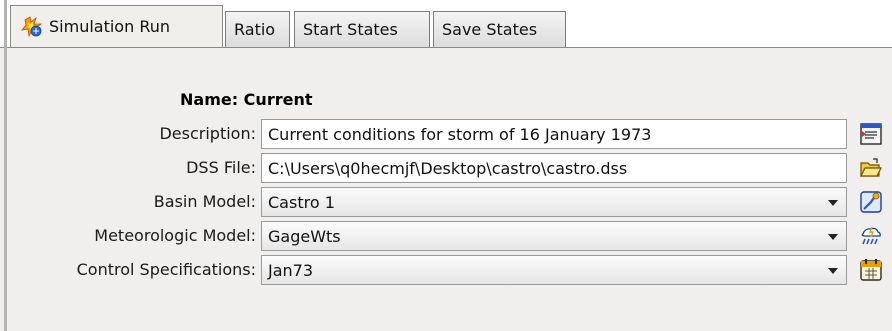  What do you see at coordinates (221, 167) in the screenshot?
I see `dss-file-label: DSS File:` at bounding box center [221, 167].